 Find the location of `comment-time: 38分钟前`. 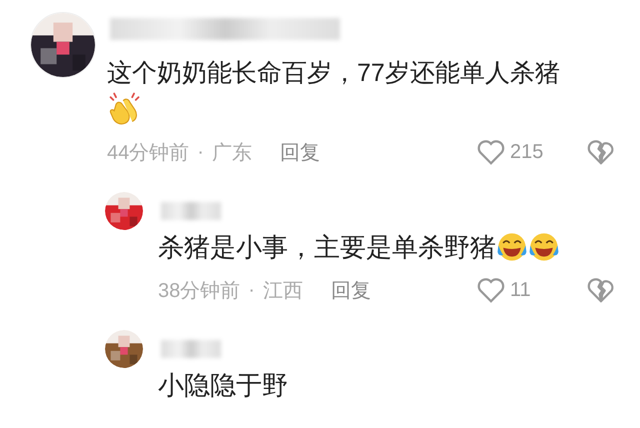

comment-time: 38分钟前 is located at coordinates (199, 291).